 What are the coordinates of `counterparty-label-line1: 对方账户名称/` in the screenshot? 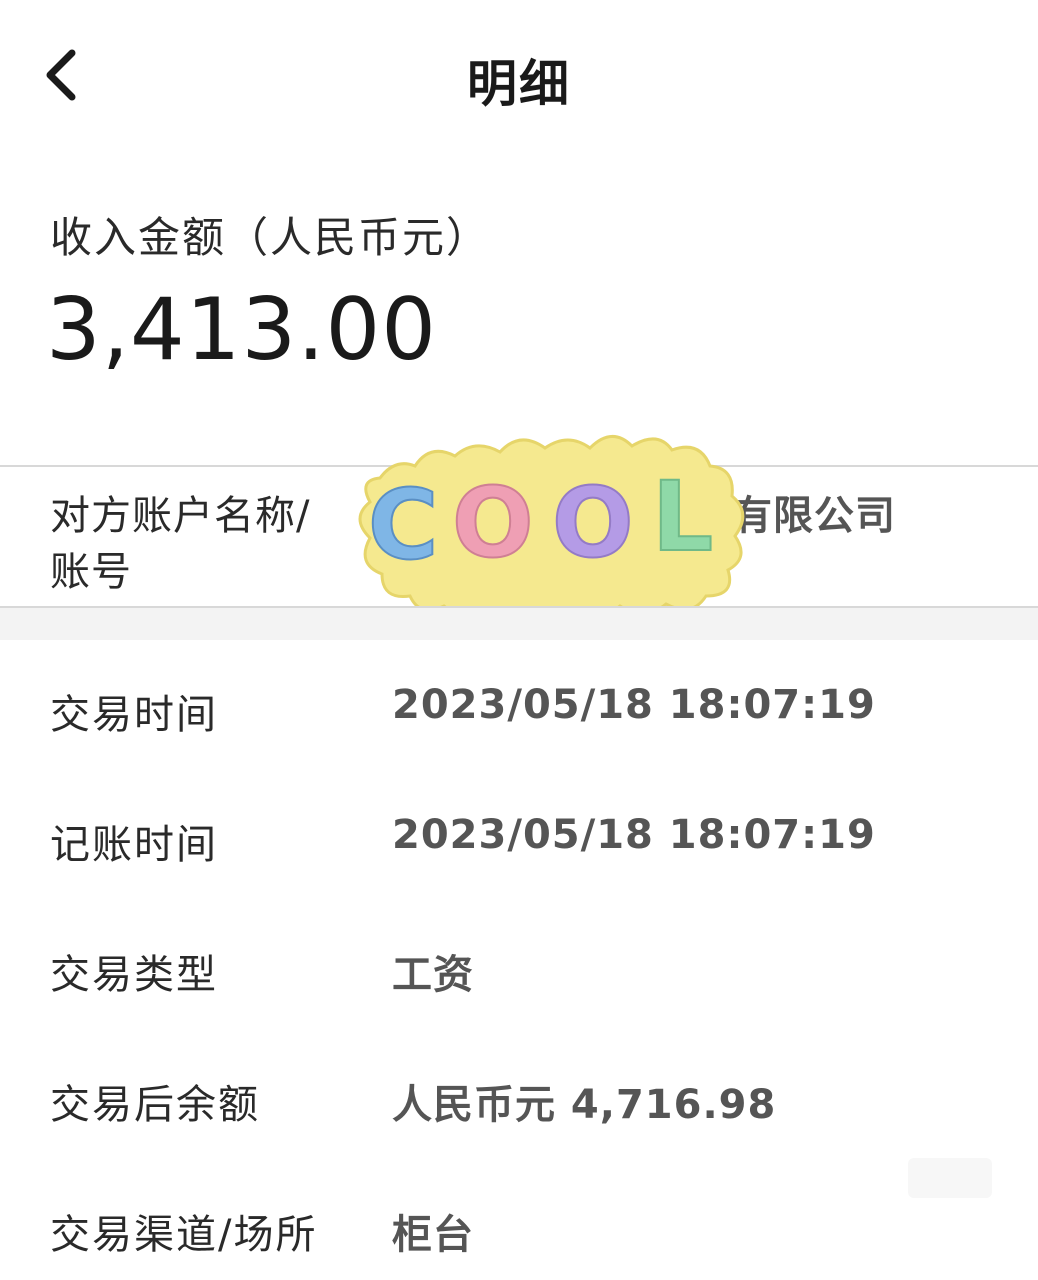 It's located at (180, 516).